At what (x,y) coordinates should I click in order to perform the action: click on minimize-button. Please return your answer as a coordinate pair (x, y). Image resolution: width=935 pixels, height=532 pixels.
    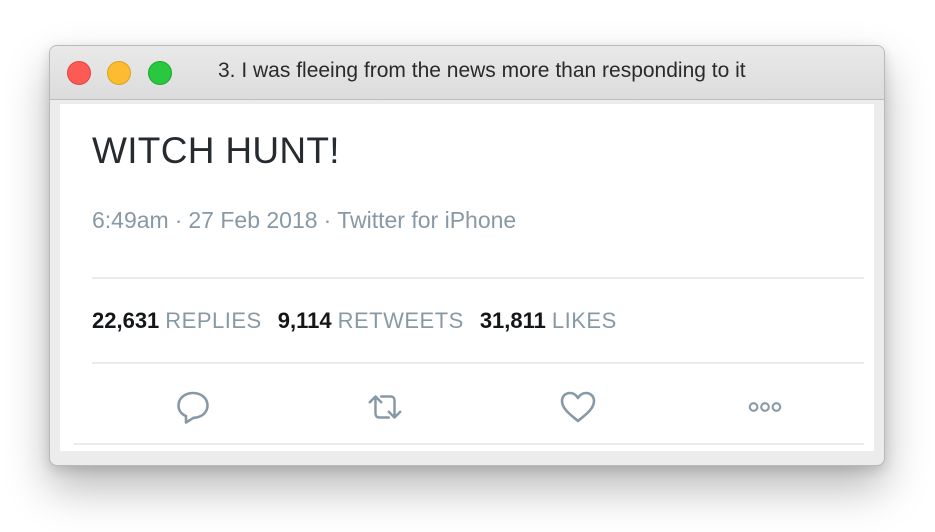
    Looking at the image, I should click on (119, 73).